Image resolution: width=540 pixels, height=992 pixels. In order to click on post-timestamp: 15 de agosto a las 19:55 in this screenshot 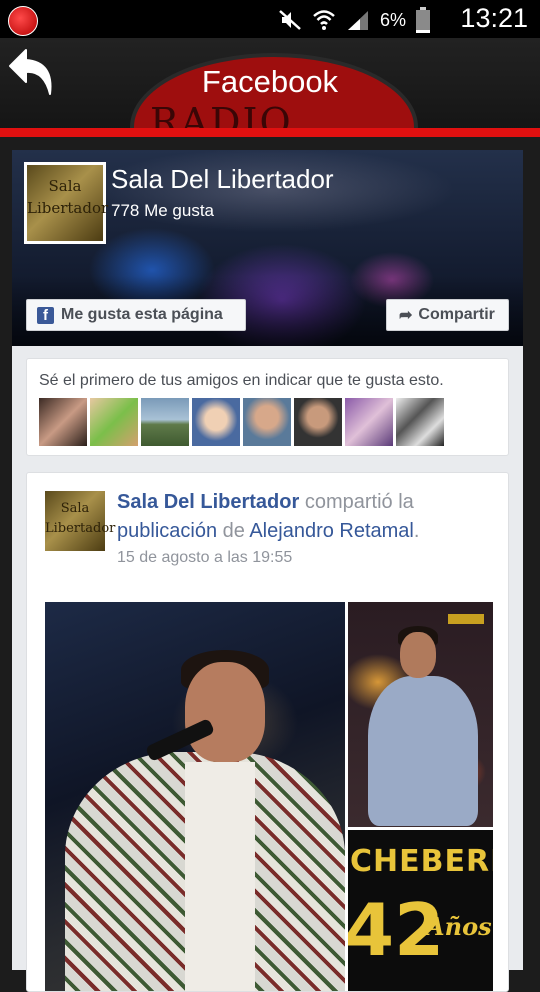, I will do `click(204, 558)`.